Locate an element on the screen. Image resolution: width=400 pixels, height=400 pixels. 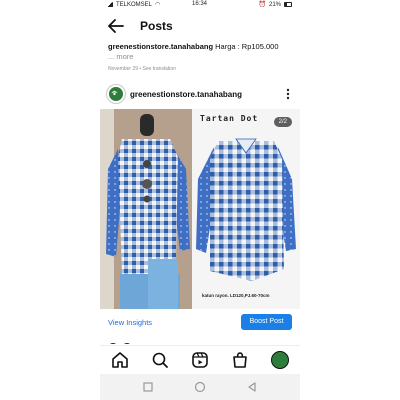
top-header: Posts is located at coordinates (200, 27).